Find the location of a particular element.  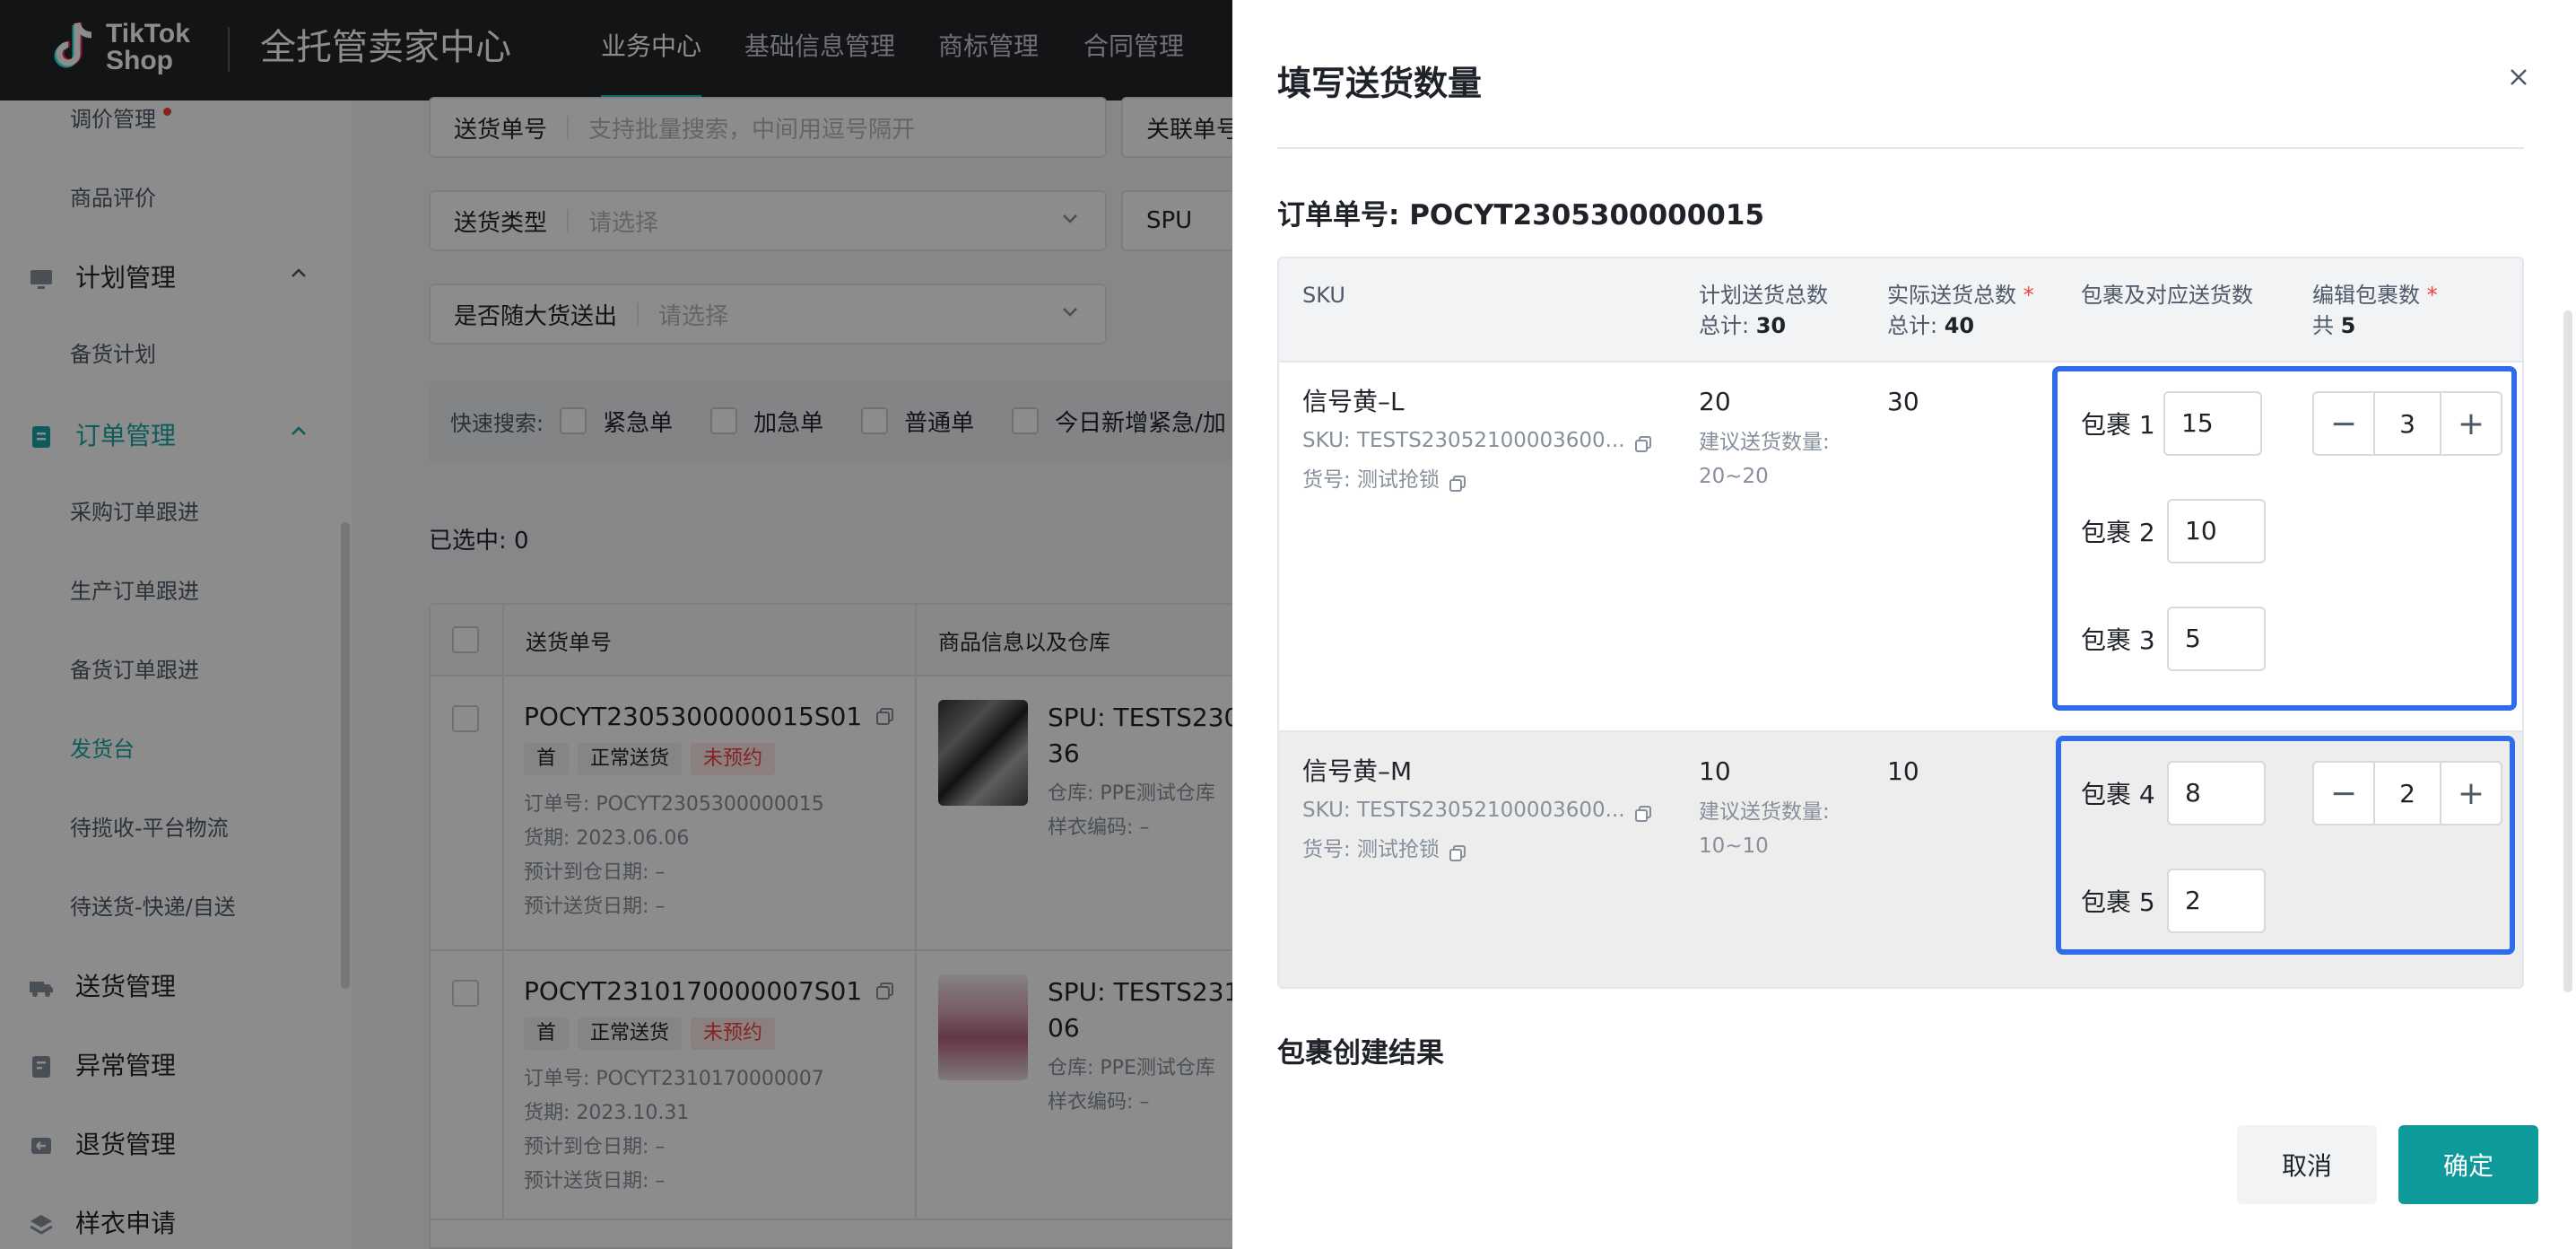

package-label: 包裹 1 is located at coordinates (2118, 425).